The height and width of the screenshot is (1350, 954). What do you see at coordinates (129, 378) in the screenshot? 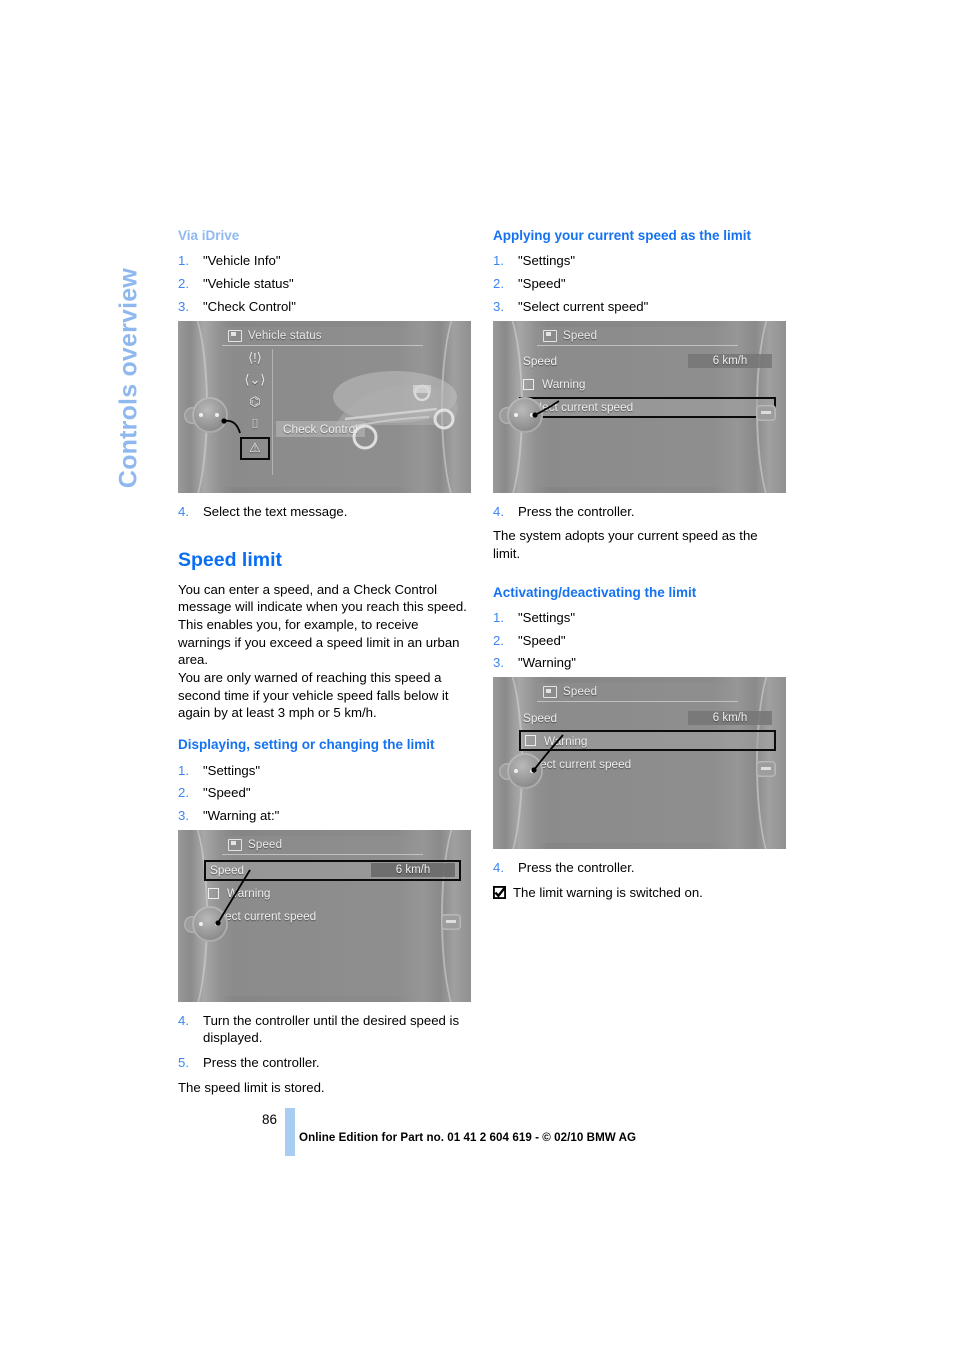
I see `chapter-tab: Controls overview` at bounding box center [129, 378].